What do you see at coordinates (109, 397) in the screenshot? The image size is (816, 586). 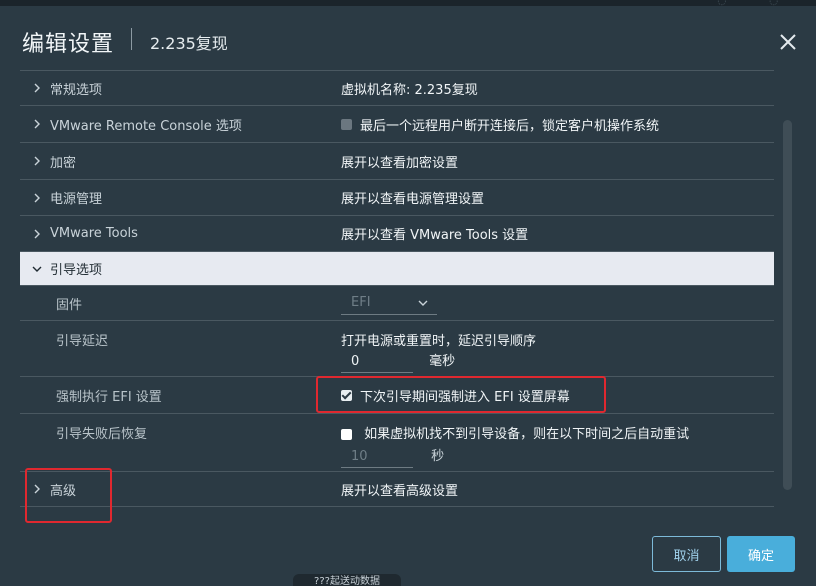 I see `row-label: 强制执行 EFI 设置` at bounding box center [109, 397].